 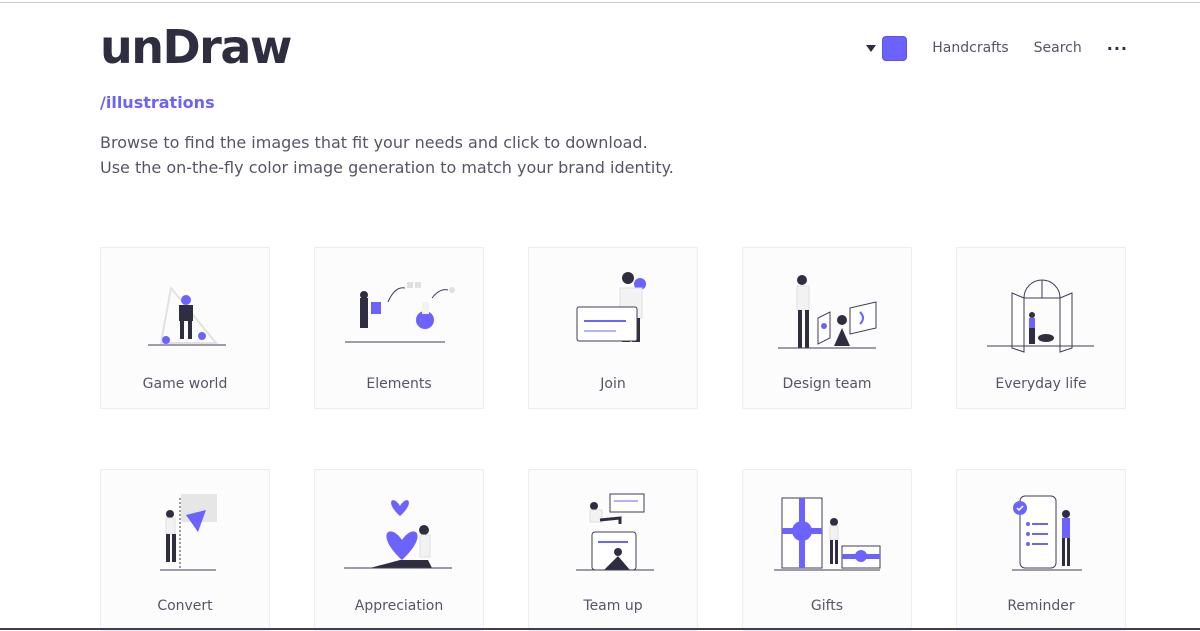 What do you see at coordinates (895, 48) in the screenshot?
I see `color-picker-swatch` at bounding box center [895, 48].